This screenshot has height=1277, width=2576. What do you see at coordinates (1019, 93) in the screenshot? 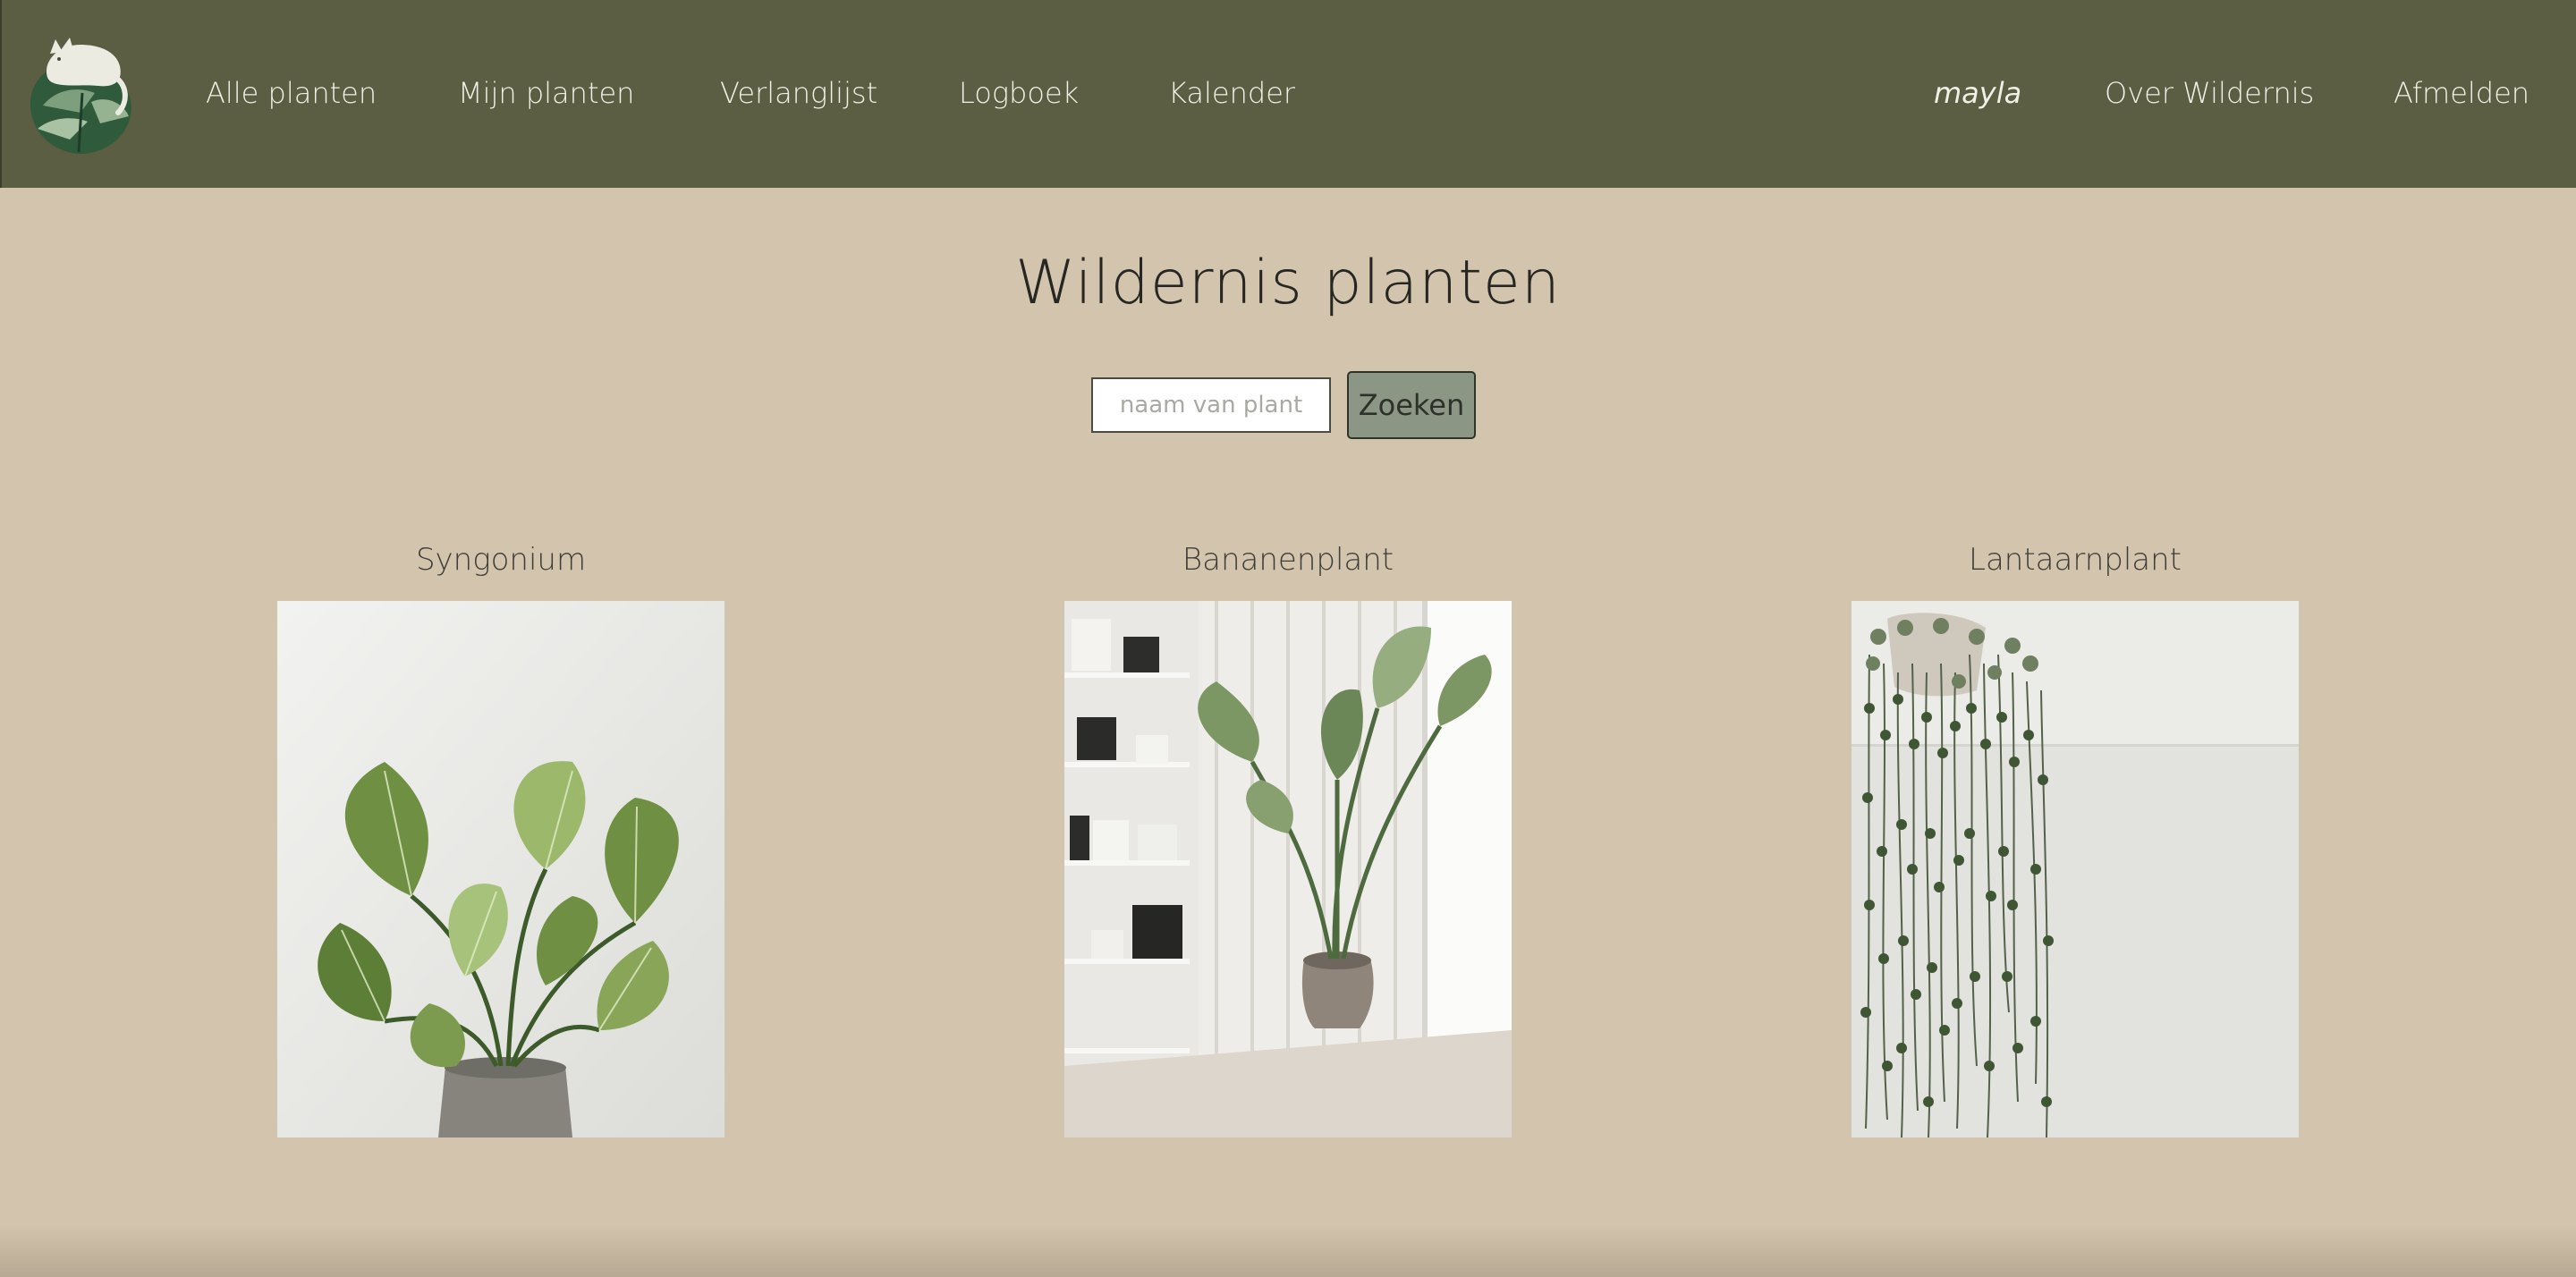
I see `nav-logboek: Logboek` at bounding box center [1019, 93].